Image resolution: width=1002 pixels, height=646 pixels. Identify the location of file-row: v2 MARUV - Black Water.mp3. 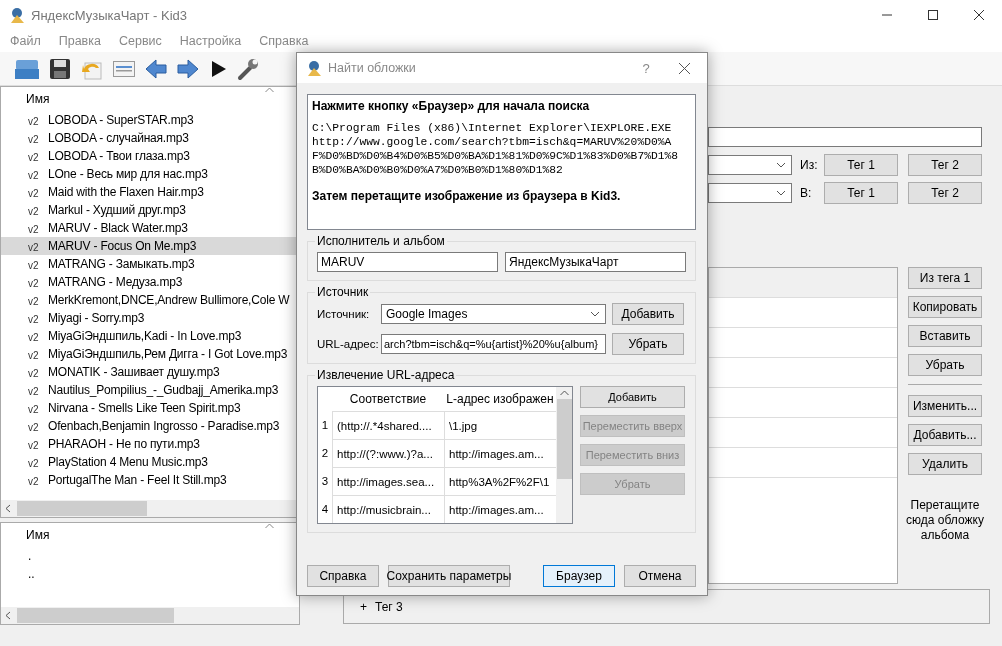
(150, 228).